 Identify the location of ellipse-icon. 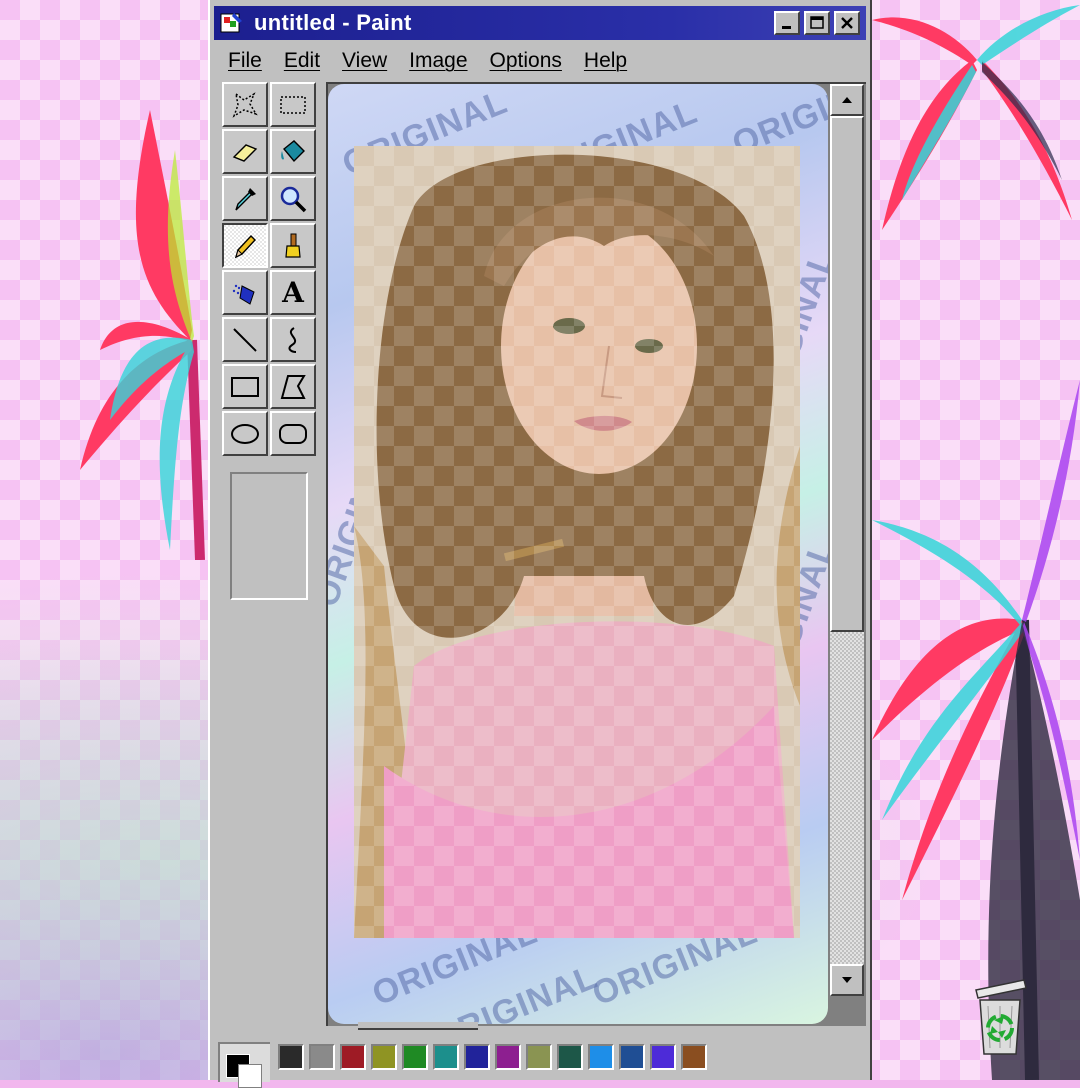
(245, 433).